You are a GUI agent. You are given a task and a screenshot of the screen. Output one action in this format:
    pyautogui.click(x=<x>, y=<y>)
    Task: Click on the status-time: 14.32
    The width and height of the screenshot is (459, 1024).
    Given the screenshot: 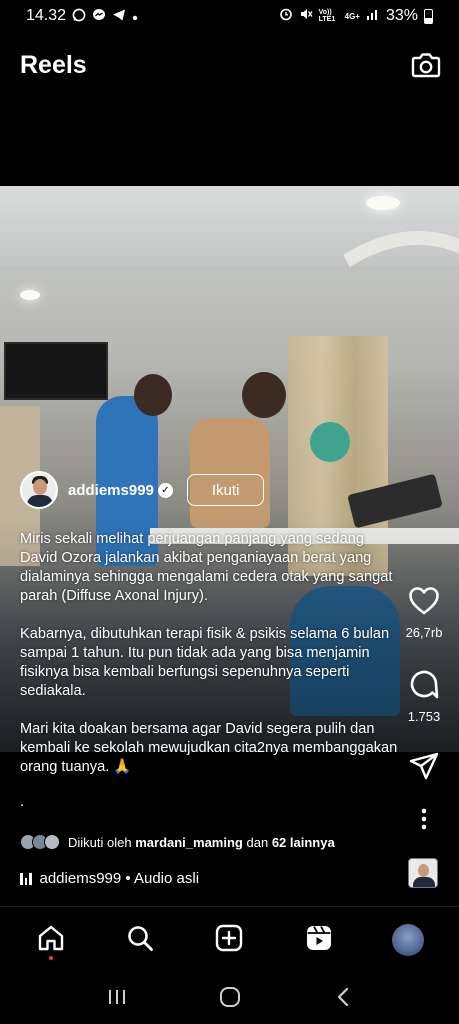 What is the action you would take?
    pyautogui.click(x=46, y=15)
    